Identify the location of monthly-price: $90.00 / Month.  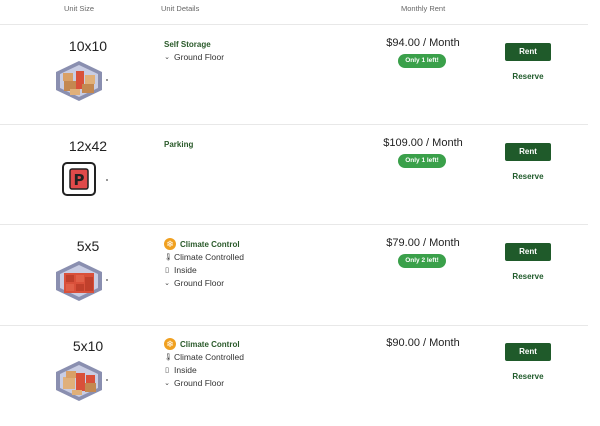
(423, 343).